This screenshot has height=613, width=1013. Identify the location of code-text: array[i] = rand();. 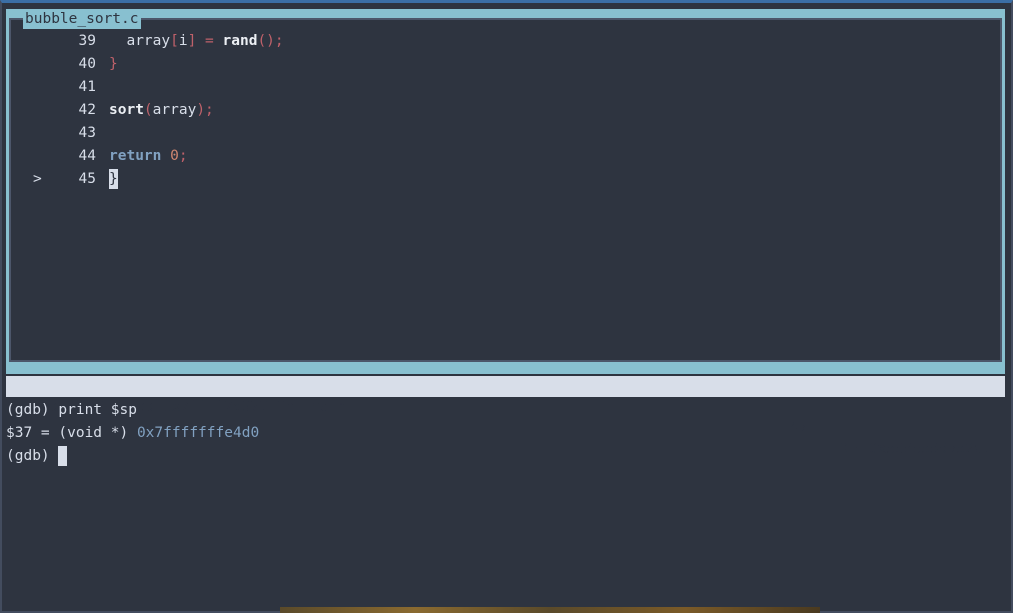
(196, 41).